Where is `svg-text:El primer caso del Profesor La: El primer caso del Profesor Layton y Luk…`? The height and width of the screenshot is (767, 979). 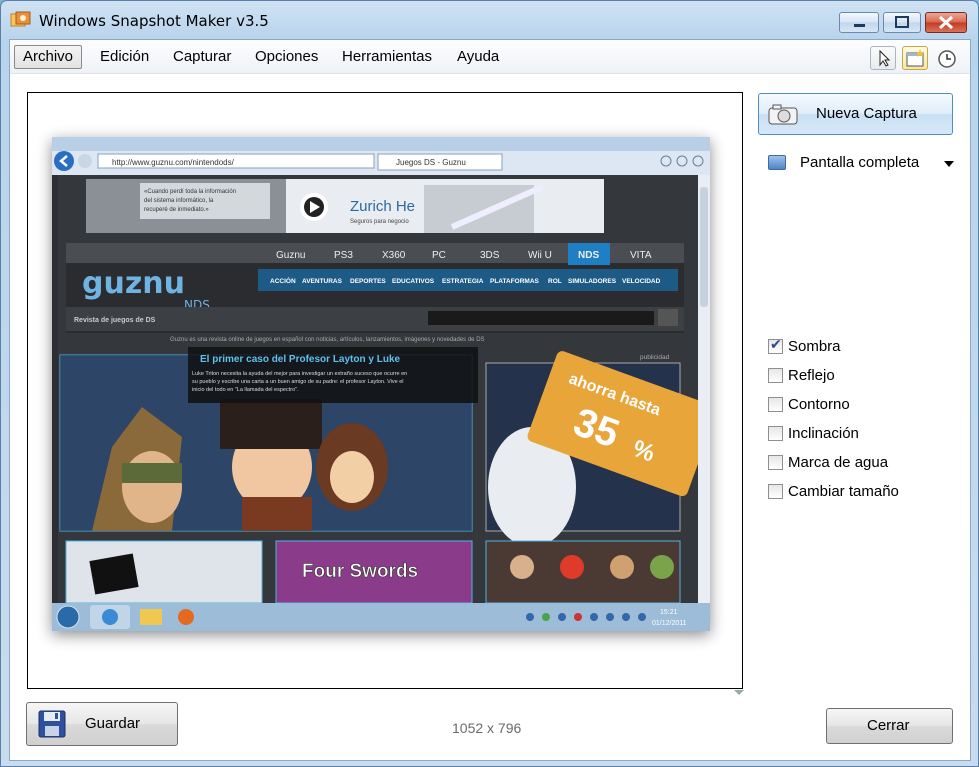
svg-text:El primer caso del Profesor La: El primer caso del Profesor Layton y Luk… is located at coordinates (300, 359).